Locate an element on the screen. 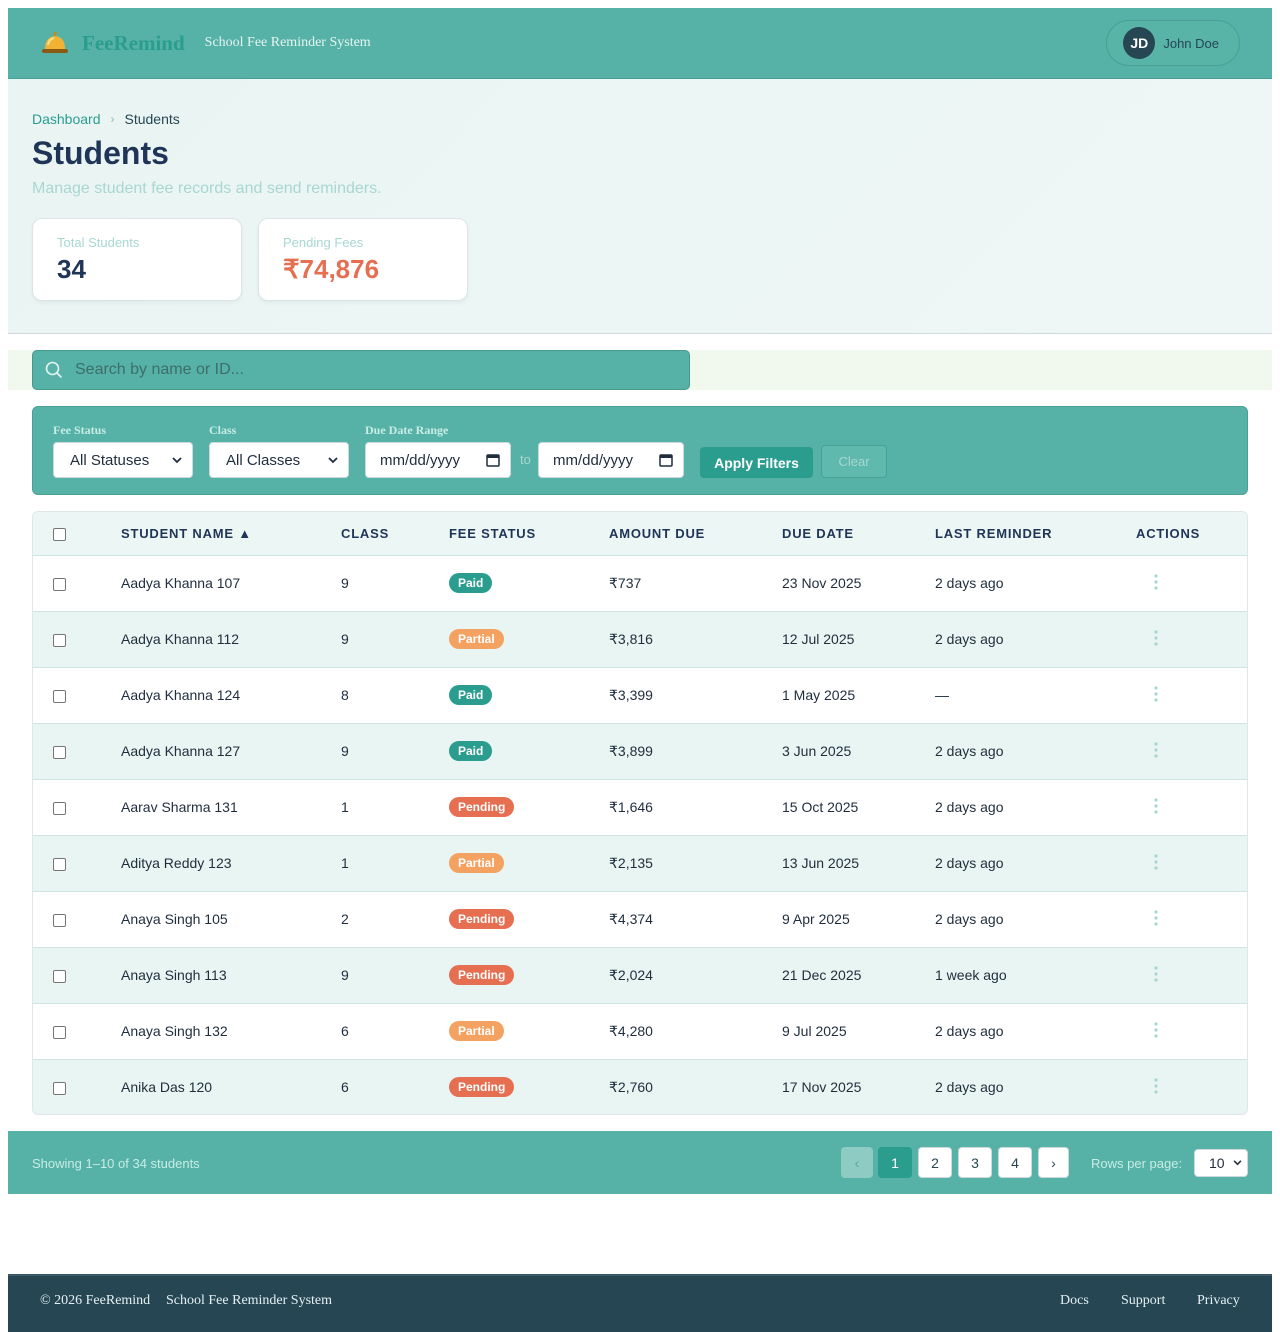 Image resolution: width=1280 pixels, height=1332 pixels. due-date: 15 Oct 2025 is located at coordinates (820, 807).